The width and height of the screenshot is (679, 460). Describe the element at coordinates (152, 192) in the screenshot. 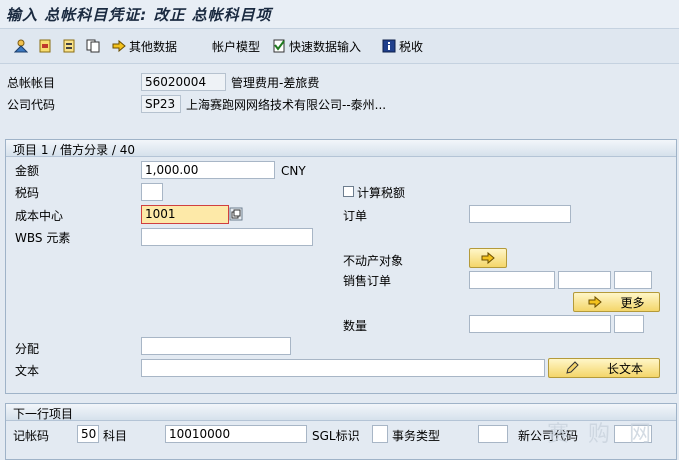

I see `tax-code-field` at that location.